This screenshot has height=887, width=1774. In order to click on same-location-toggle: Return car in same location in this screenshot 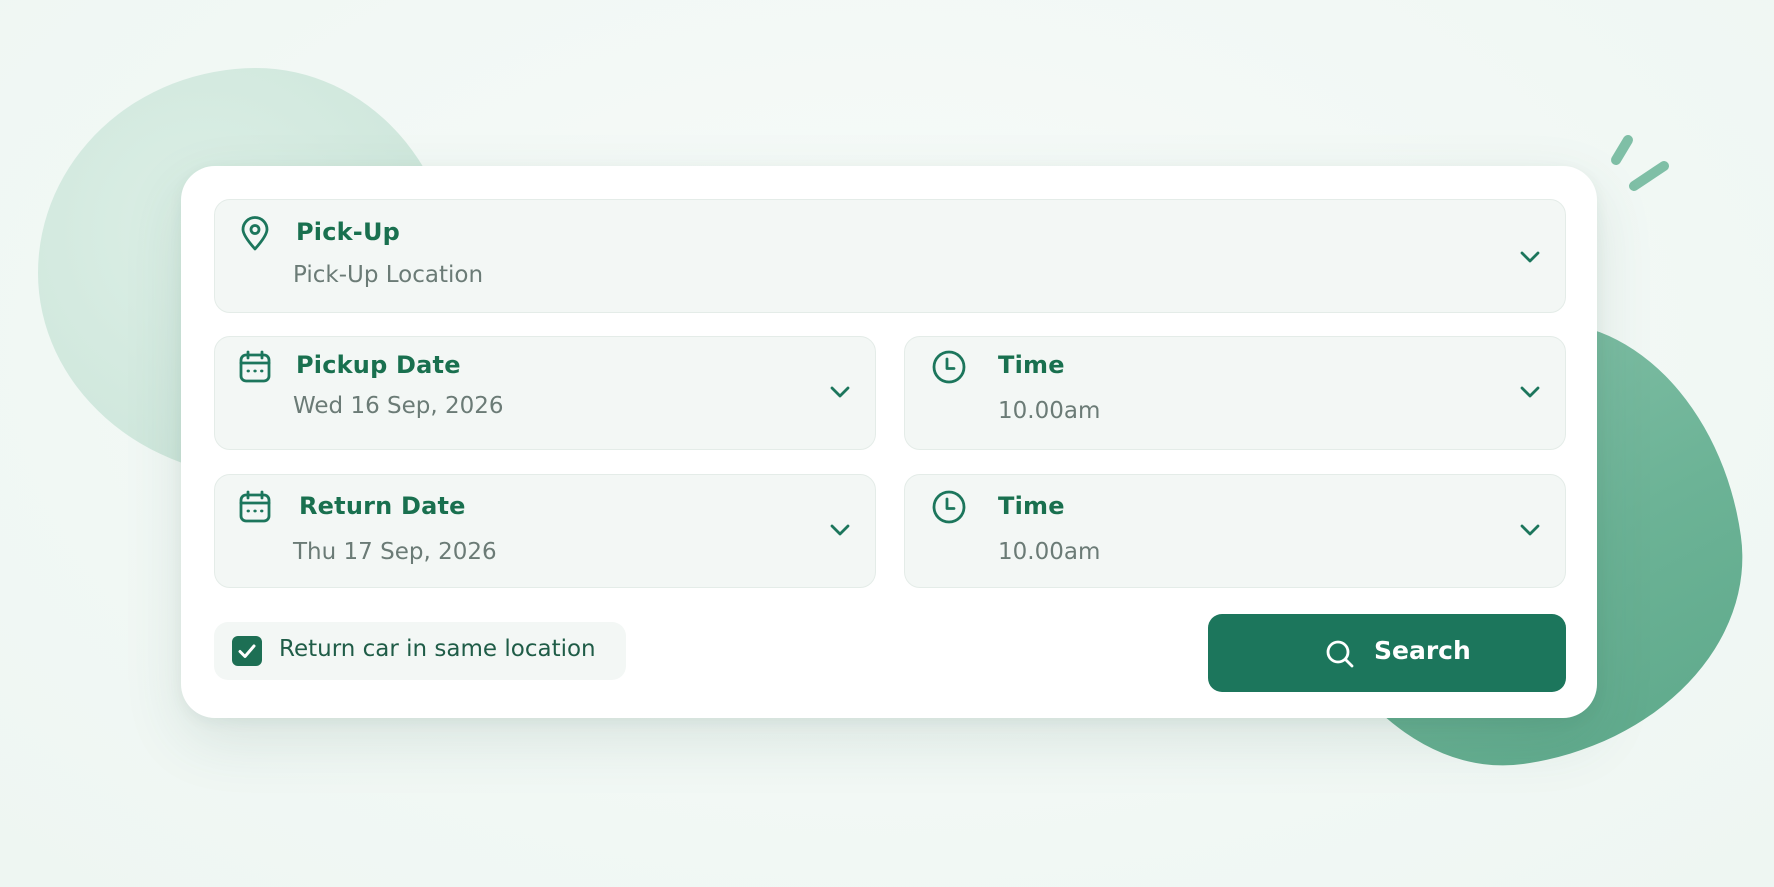, I will do `click(420, 651)`.